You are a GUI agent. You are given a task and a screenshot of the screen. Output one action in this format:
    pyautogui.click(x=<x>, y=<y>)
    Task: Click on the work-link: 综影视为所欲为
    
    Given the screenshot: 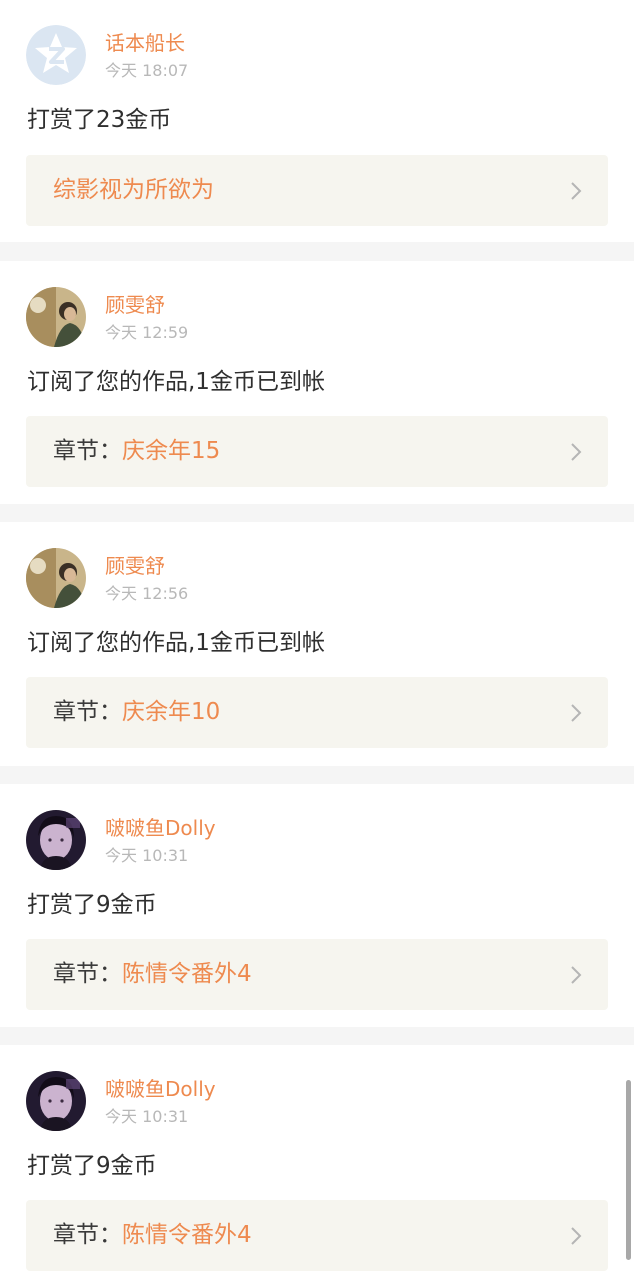 What is the action you would take?
    pyautogui.click(x=317, y=190)
    